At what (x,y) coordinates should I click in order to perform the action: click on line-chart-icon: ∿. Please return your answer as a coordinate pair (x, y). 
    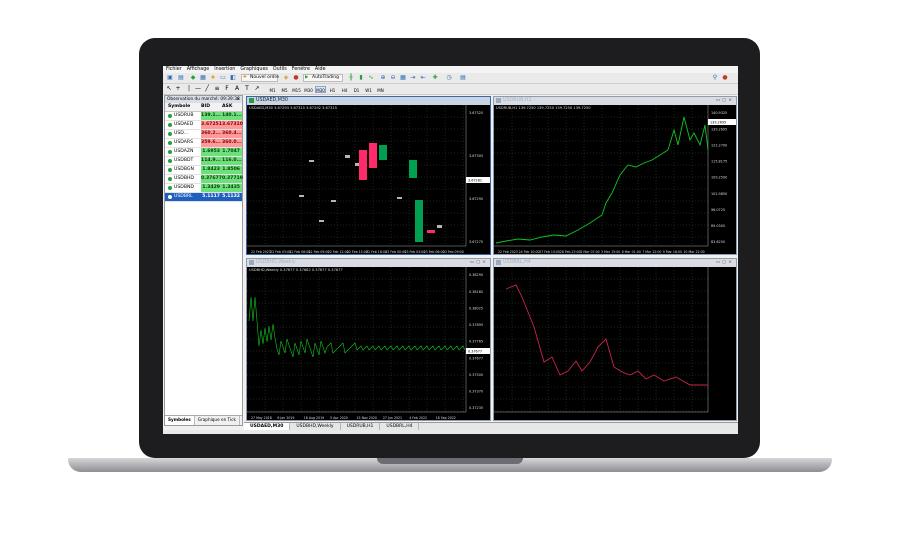
    Looking at the image, I should click on (371, 78).